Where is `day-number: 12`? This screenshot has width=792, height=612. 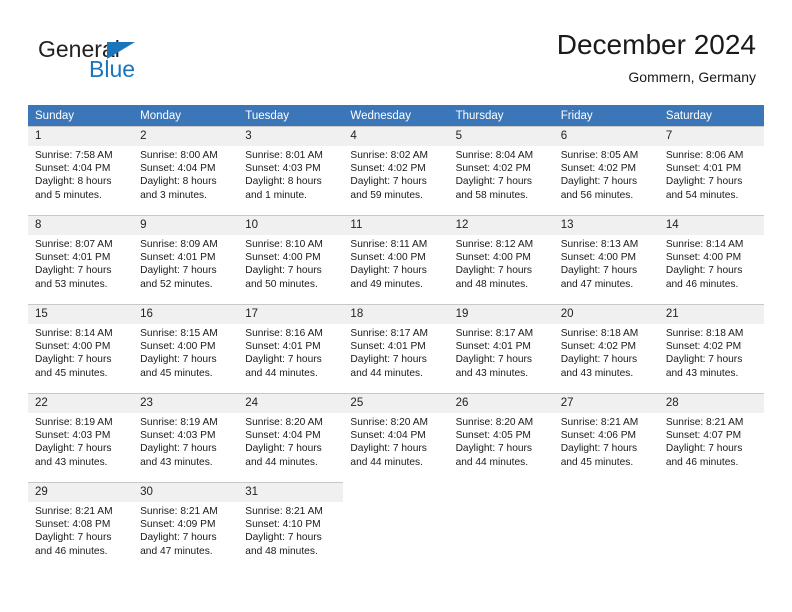
day-number: 12 is located at coordinates (501, 225).